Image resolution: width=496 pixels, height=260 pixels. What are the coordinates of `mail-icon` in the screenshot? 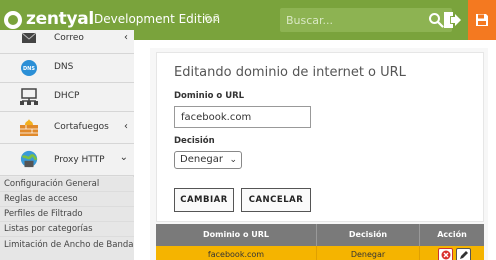 It's located at (29, 37).